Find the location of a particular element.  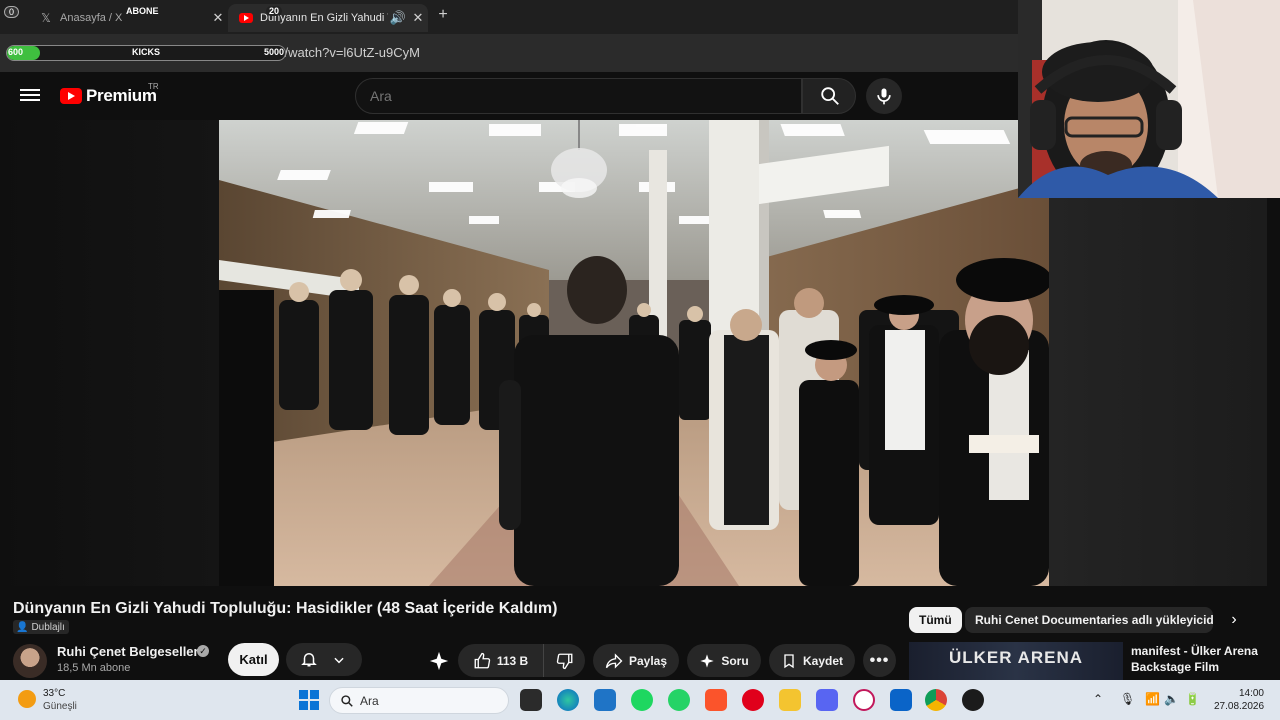

youtube-logo-icon is located at coordinates (71, 96).